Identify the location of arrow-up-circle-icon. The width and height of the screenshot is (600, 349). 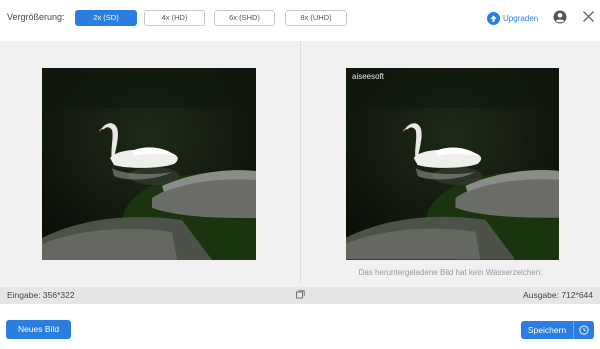
(493, 18).